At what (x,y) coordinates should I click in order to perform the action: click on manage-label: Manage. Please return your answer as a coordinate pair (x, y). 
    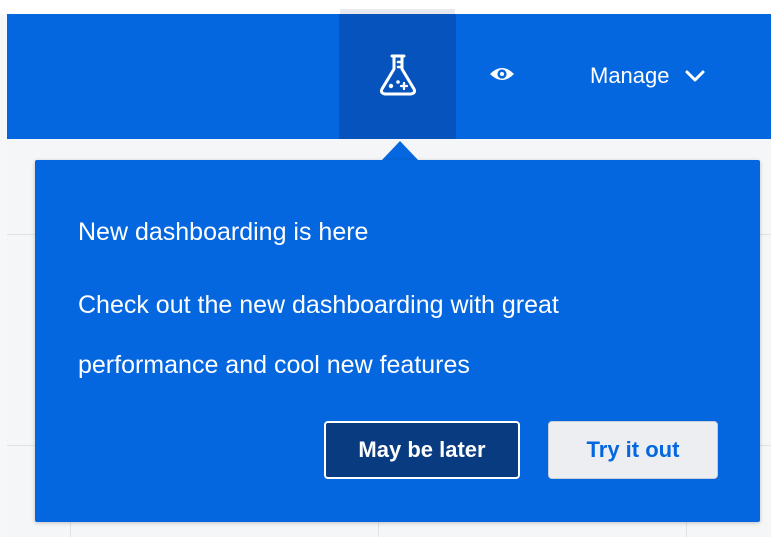
    Looking at the image, I should click on (630, 75).